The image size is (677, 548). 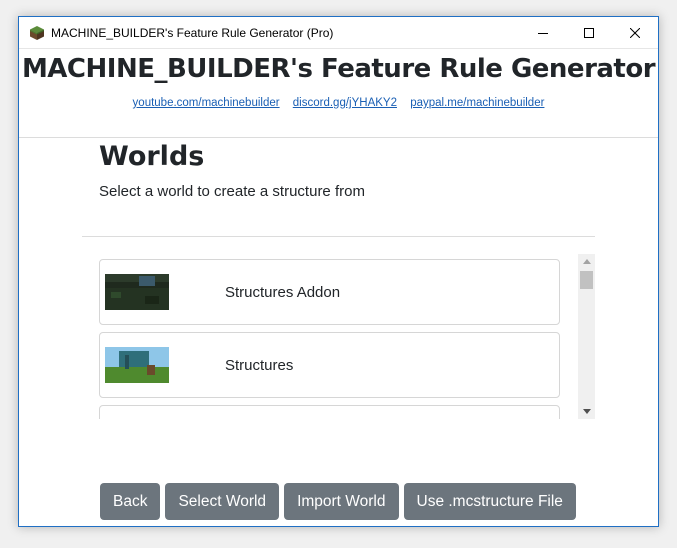 What do you see at coordinates (130, 501) in the screenshot?
I see `back-button: Back` at bounding box center [130, 501].